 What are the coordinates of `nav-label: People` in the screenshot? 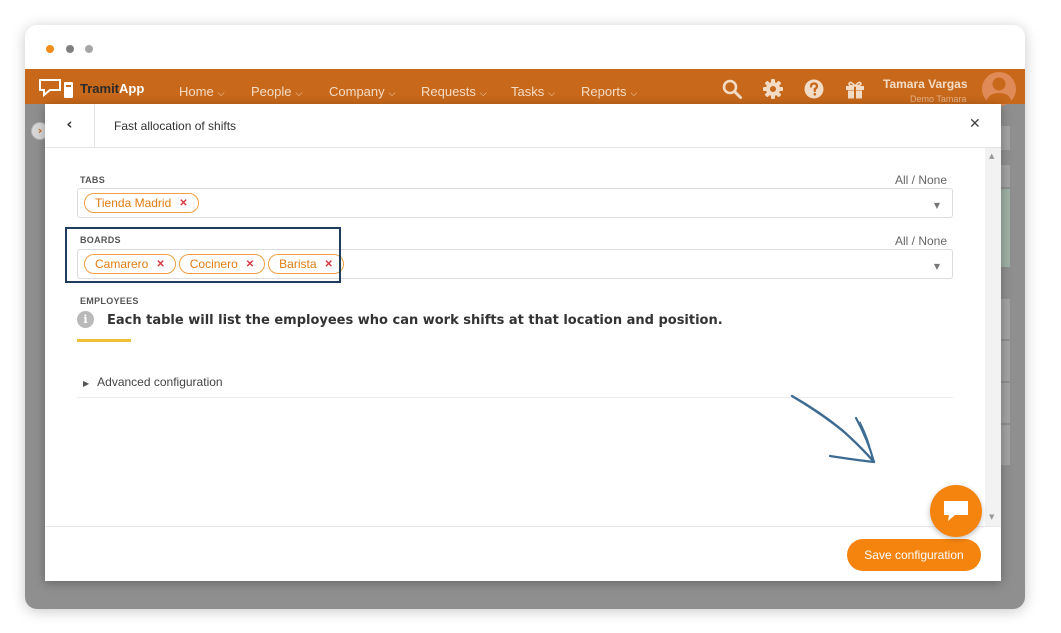 It's located at (271, 91).